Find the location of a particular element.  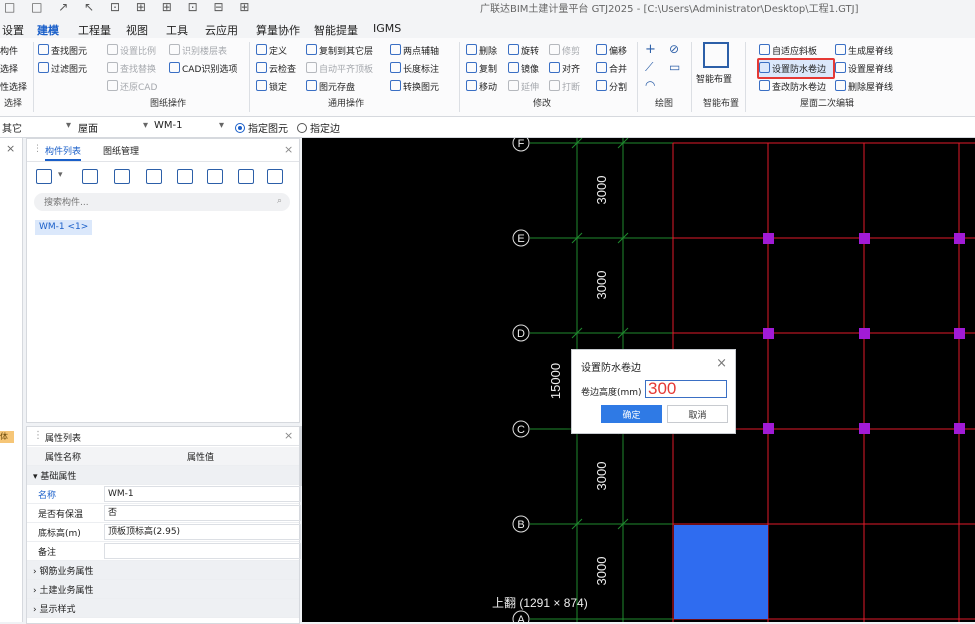

ribbon-find-element: 查找图元 is located at coordinates (62, 50).